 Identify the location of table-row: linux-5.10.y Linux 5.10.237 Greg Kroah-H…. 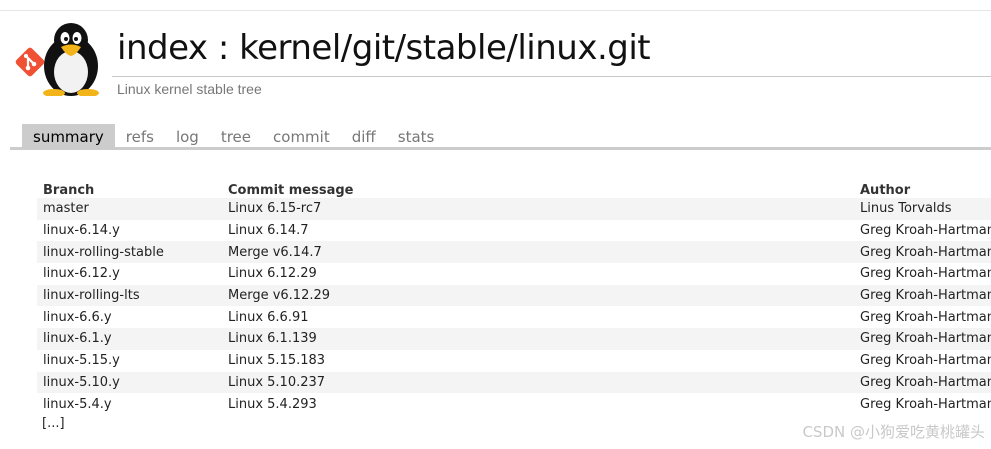
(514, 382).